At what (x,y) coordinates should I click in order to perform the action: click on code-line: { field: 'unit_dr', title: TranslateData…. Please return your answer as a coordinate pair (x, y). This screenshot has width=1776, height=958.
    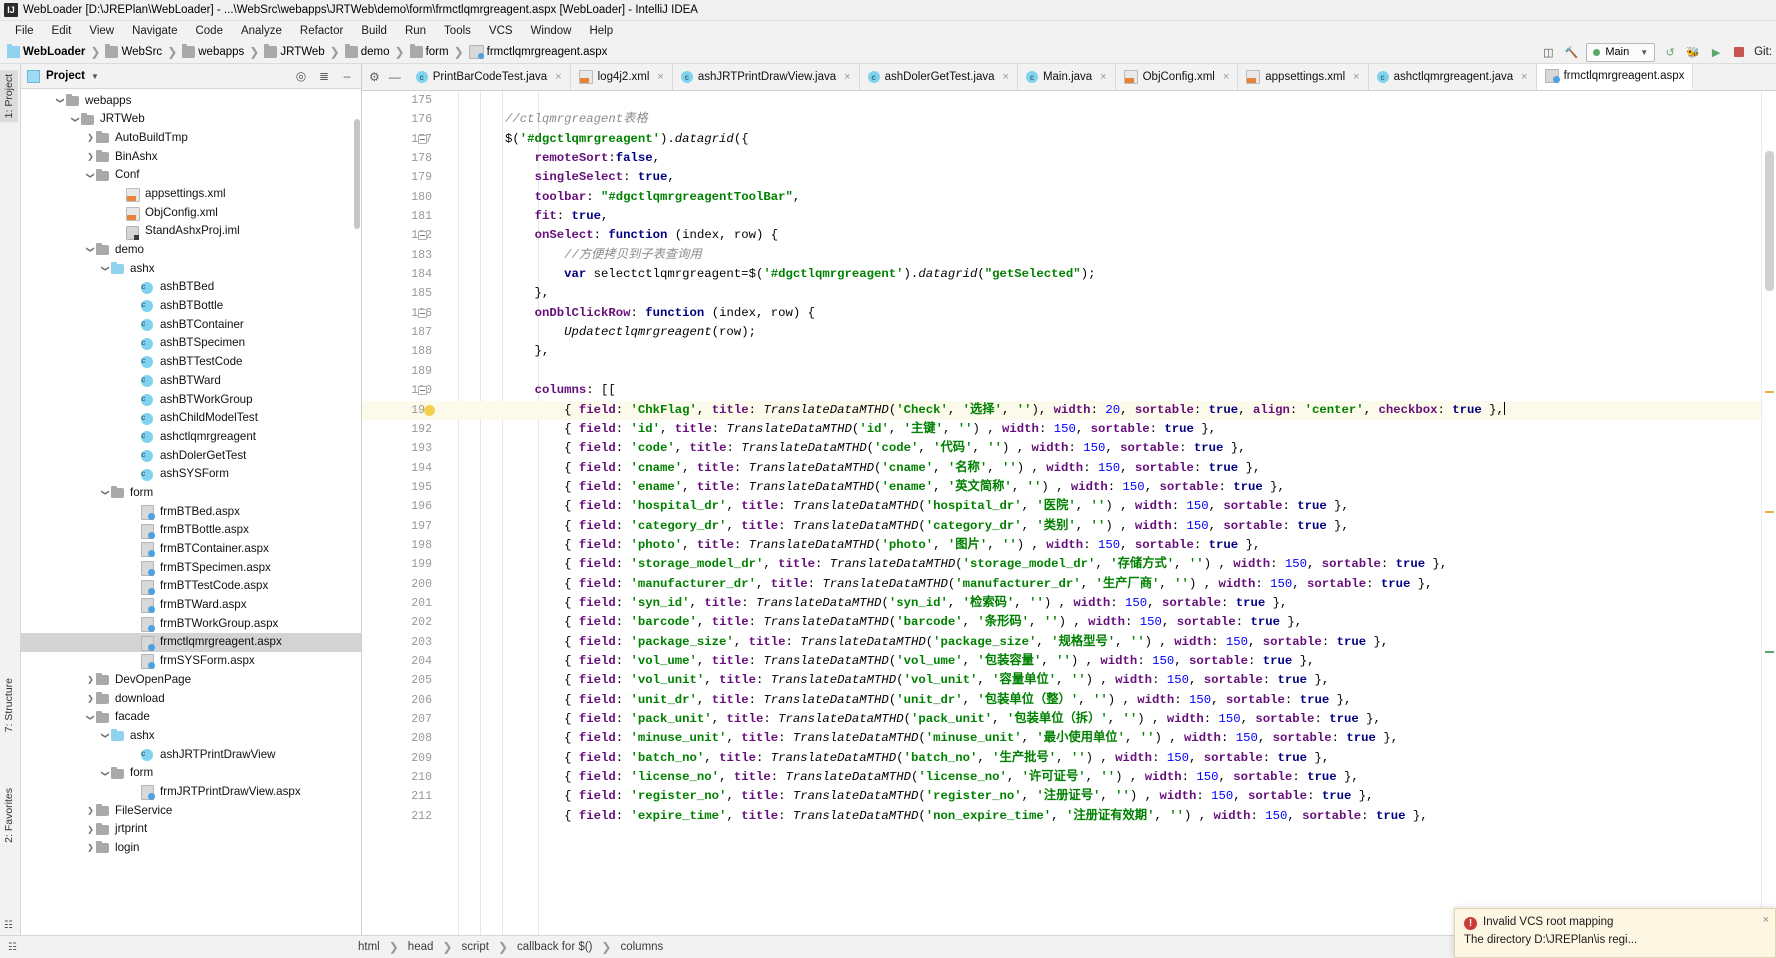
    Looking at the image, I should click on (1108, 700).